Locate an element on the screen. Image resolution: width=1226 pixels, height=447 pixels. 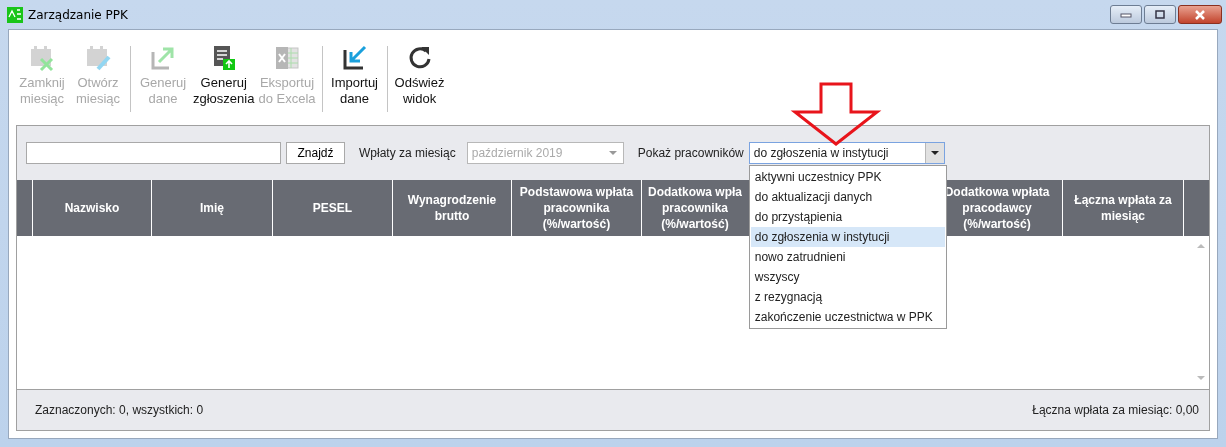
selection-summary: Zaznaczonych: 0, wszystkich: 0 is located at coordinates (119, 410).